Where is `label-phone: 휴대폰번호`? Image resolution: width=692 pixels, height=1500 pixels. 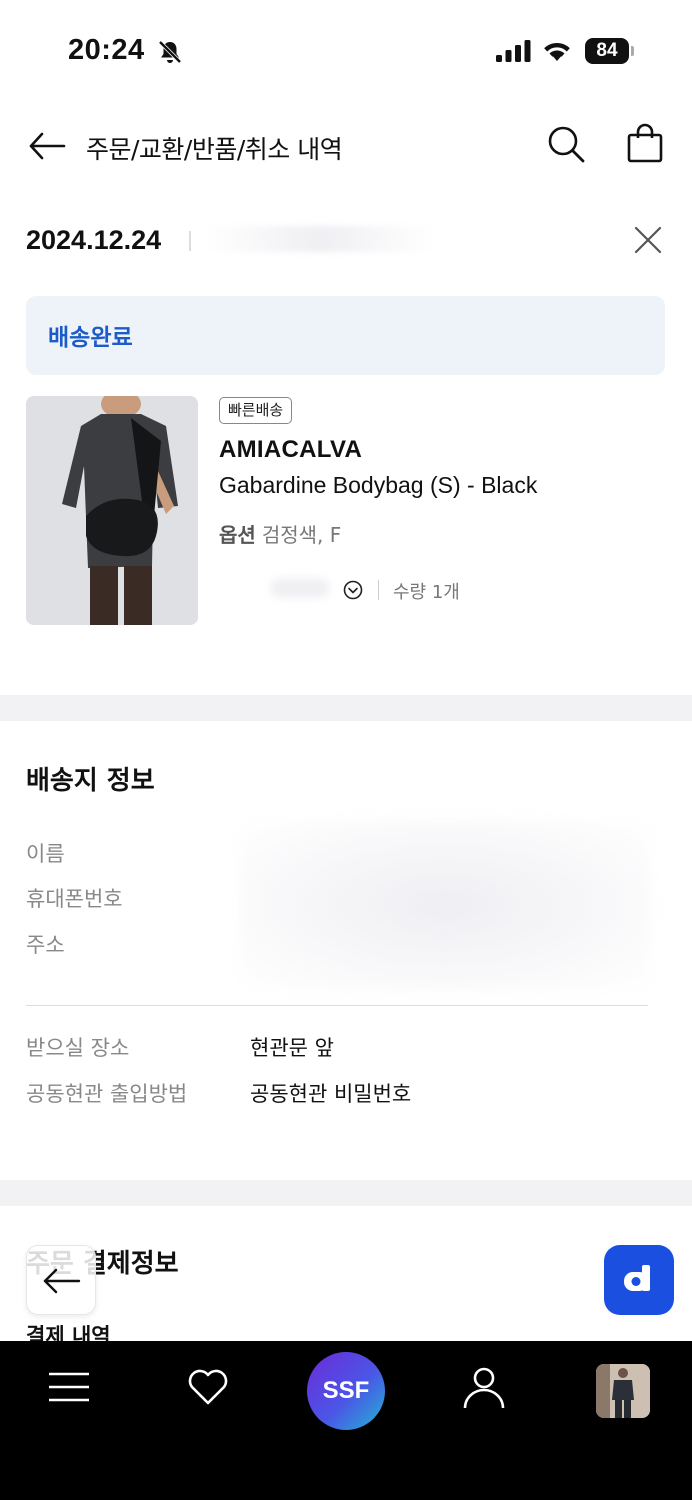 label-phone: 휴대폰번호 is located at coordinates (74, 899).